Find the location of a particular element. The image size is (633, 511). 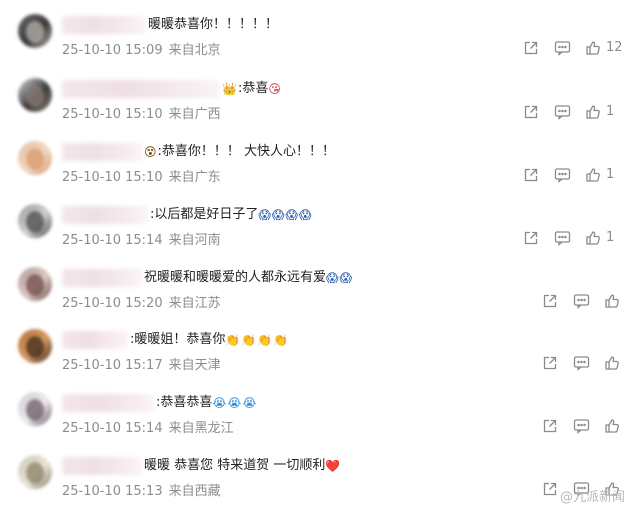

comment-meta: 25-10-10 15:10 来自广西 is located at coordinates (144, 112).